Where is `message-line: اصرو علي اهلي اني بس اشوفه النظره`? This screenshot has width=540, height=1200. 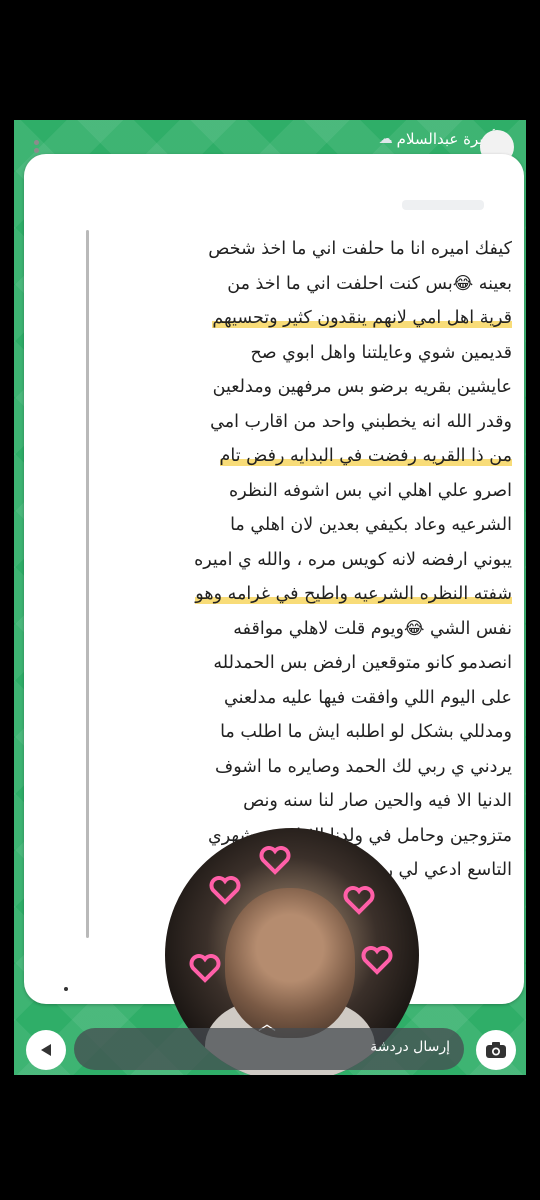 message-line: اصرو علي اهلي اني بس اشوفه النظره is located at coordinates (370, 490).